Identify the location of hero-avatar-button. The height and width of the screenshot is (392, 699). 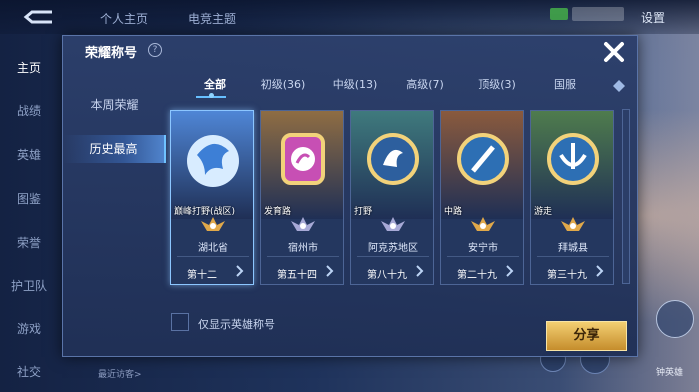
(675, 319).